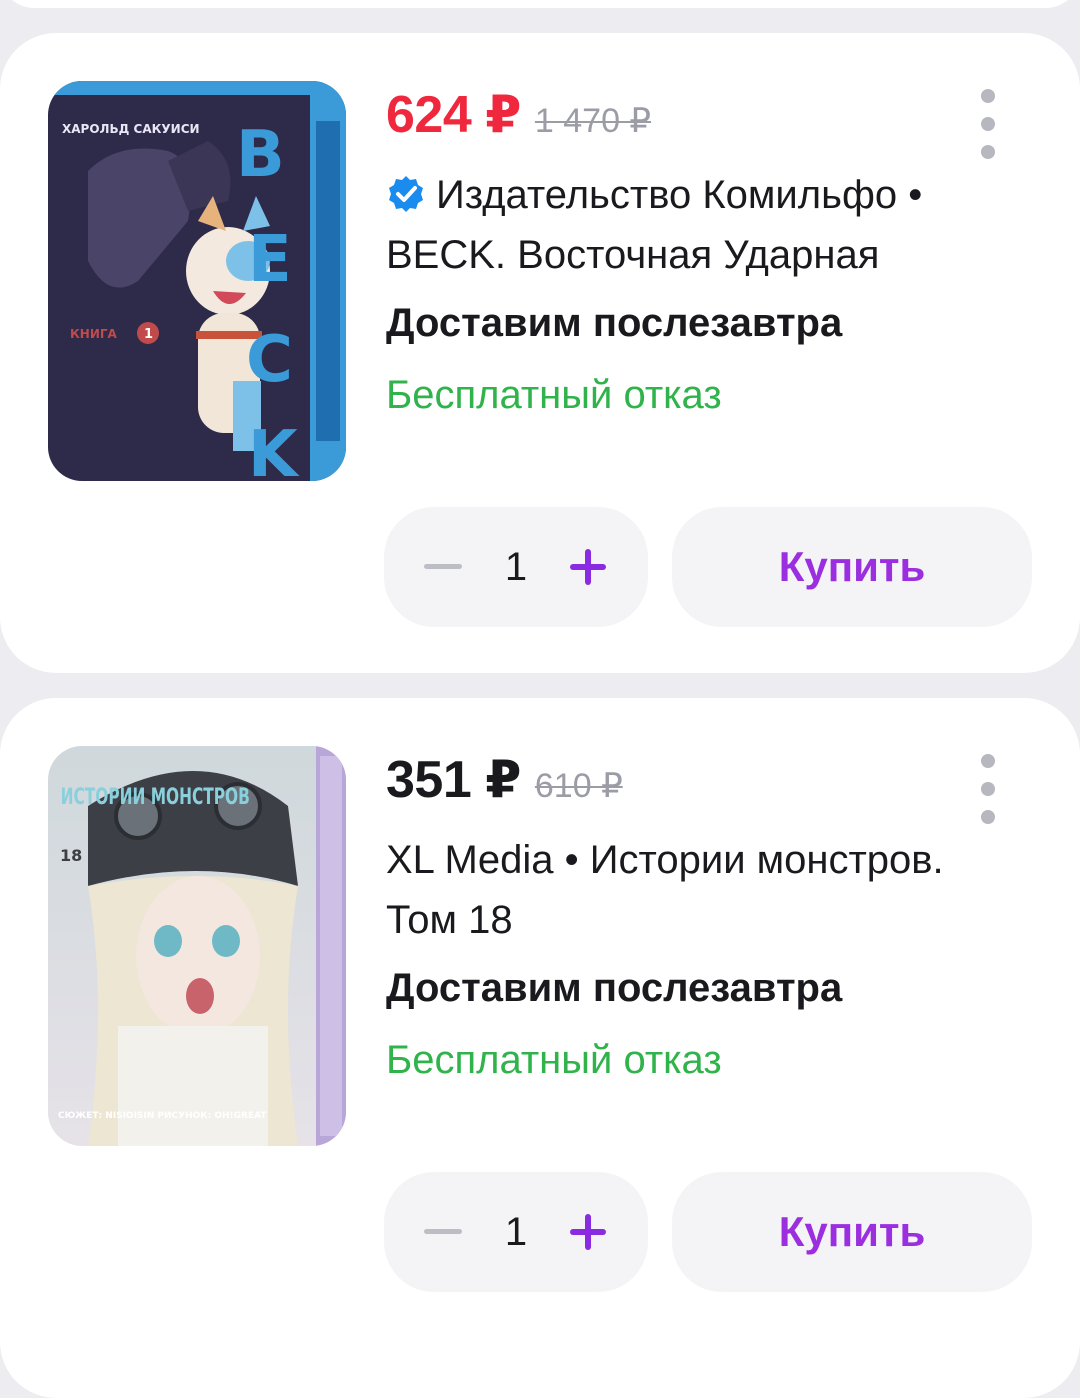  Describe the element at coordinates (274, 449) in the screenshot. I see `svg-text: K` at that location.